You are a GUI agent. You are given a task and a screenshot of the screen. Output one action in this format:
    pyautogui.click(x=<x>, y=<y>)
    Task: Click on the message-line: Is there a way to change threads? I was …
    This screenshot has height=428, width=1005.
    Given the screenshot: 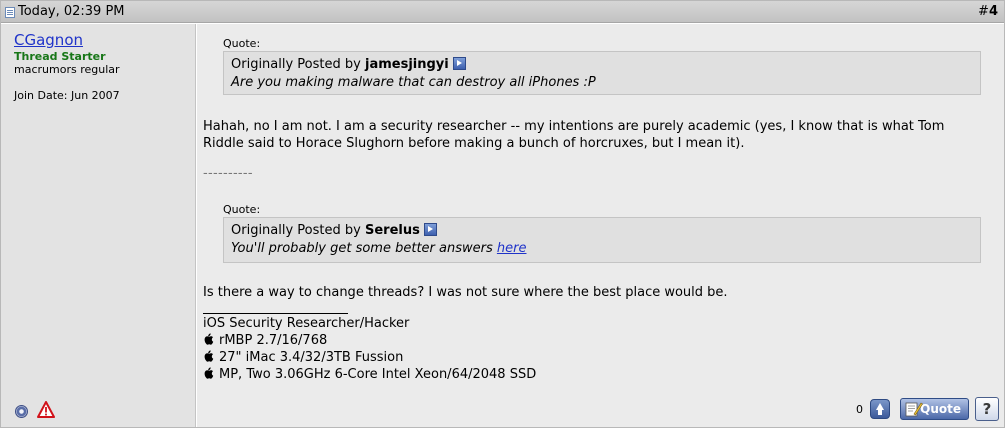 What is the action you would take?
    pyautogui.click(x=465, y=292)
    